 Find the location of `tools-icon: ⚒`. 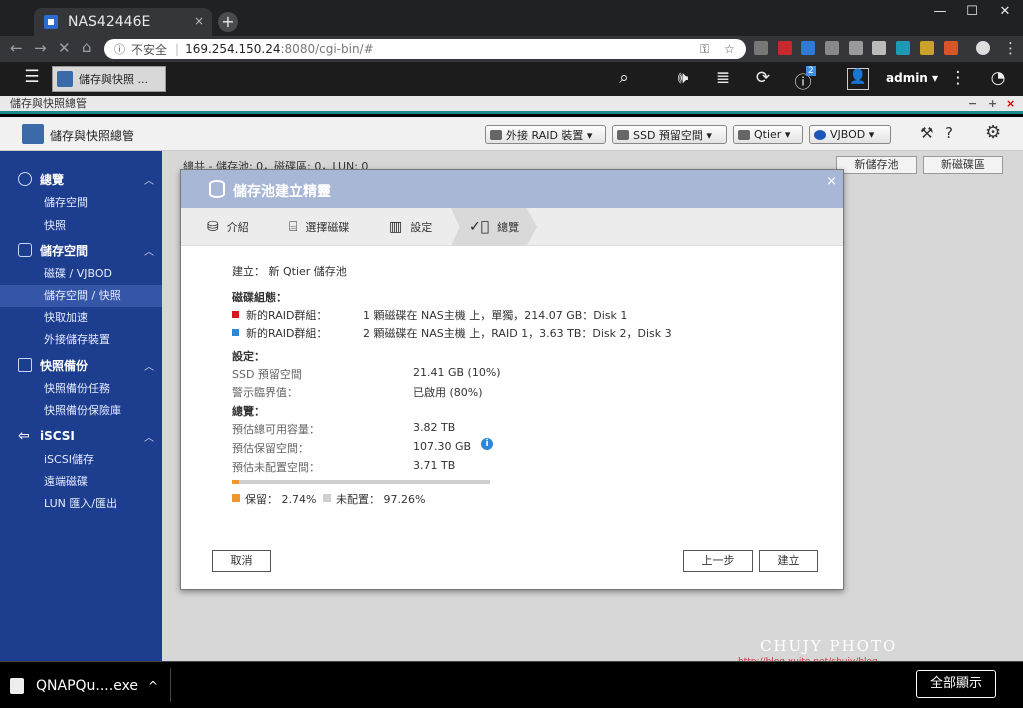

tools-icon: ⚒ is located at coordinates (926, 133).